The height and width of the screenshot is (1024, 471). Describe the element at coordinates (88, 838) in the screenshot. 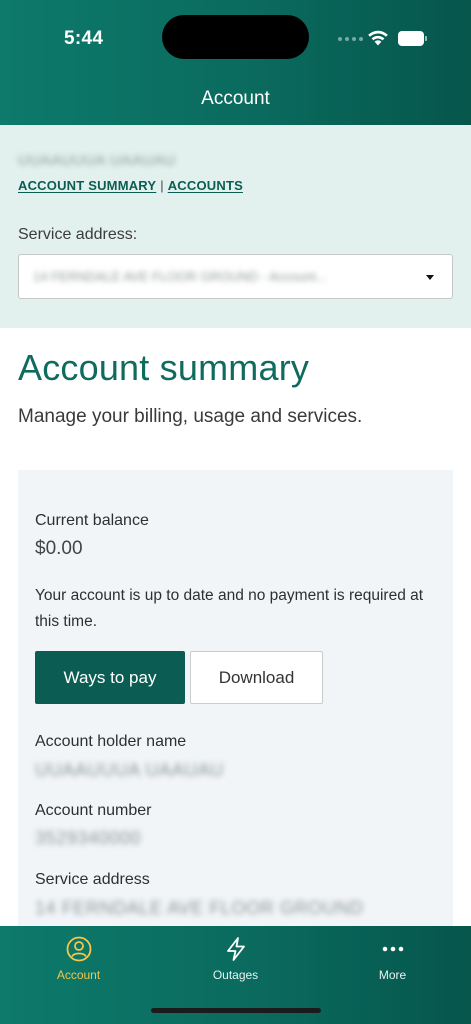

I see `account-number-value: 3529340000` at that location.